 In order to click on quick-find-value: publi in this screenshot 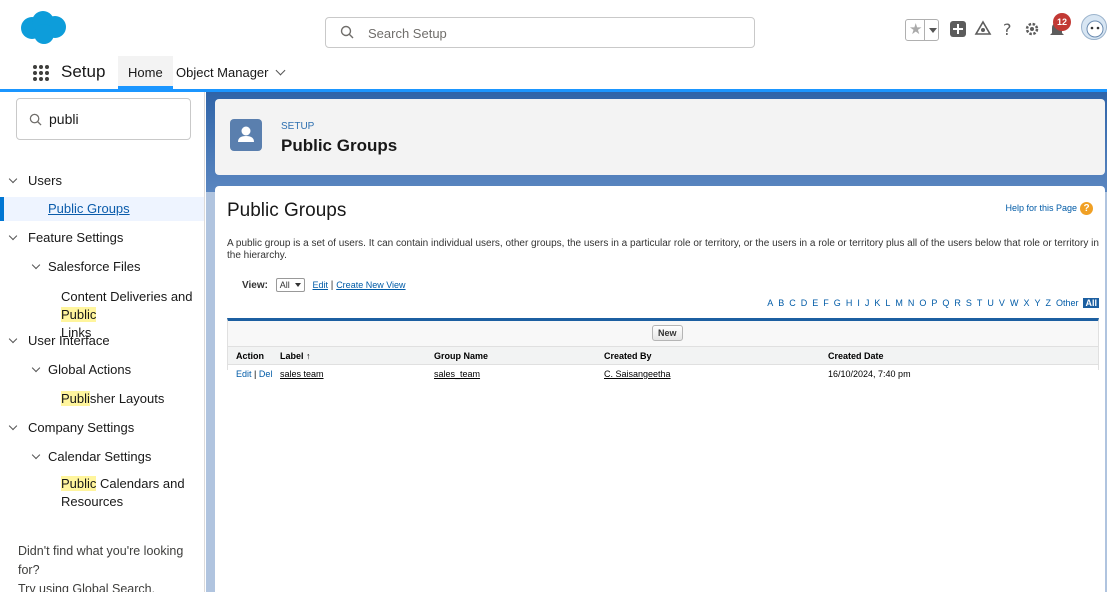, I will do `click(64, 119)`.